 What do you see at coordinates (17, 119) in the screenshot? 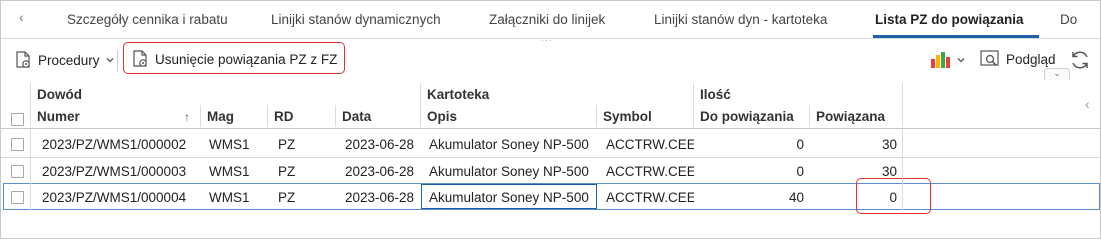
I see `select-all-checkbox` at bounding box center [17, 119].